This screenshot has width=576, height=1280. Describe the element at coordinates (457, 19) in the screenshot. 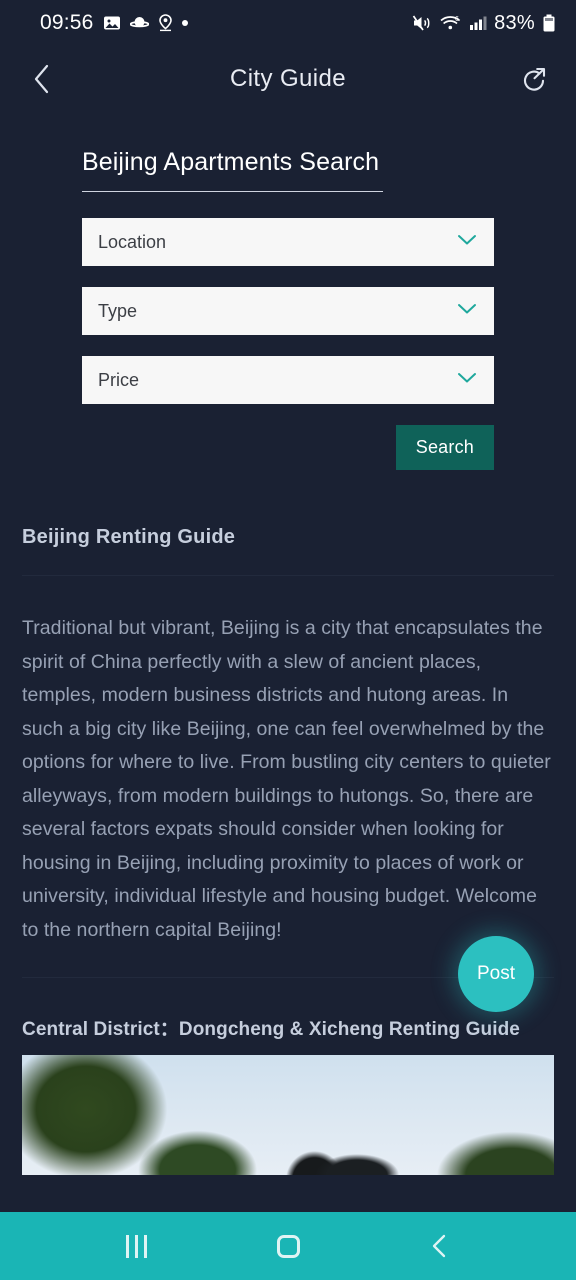

I see `svg-text: 6` at that location.